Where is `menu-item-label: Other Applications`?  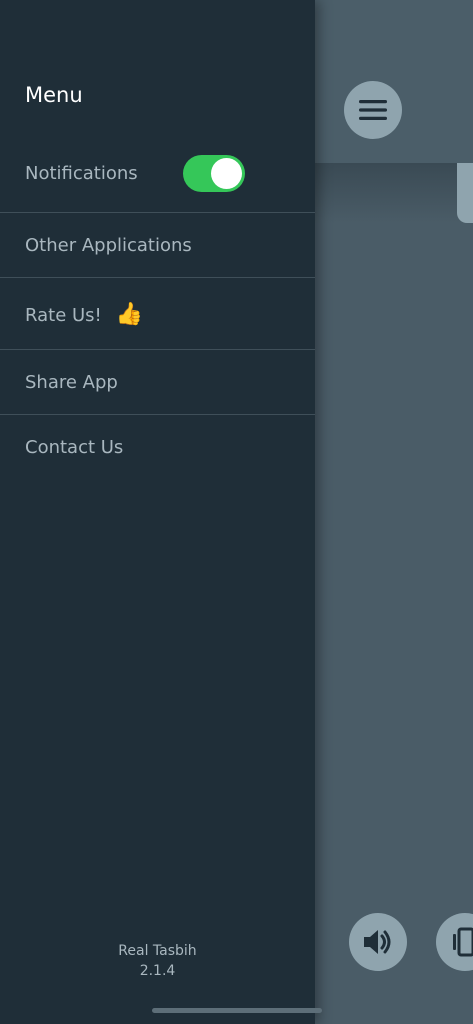
menu-item-label: Other Applications is located at coordinates (108, 245).